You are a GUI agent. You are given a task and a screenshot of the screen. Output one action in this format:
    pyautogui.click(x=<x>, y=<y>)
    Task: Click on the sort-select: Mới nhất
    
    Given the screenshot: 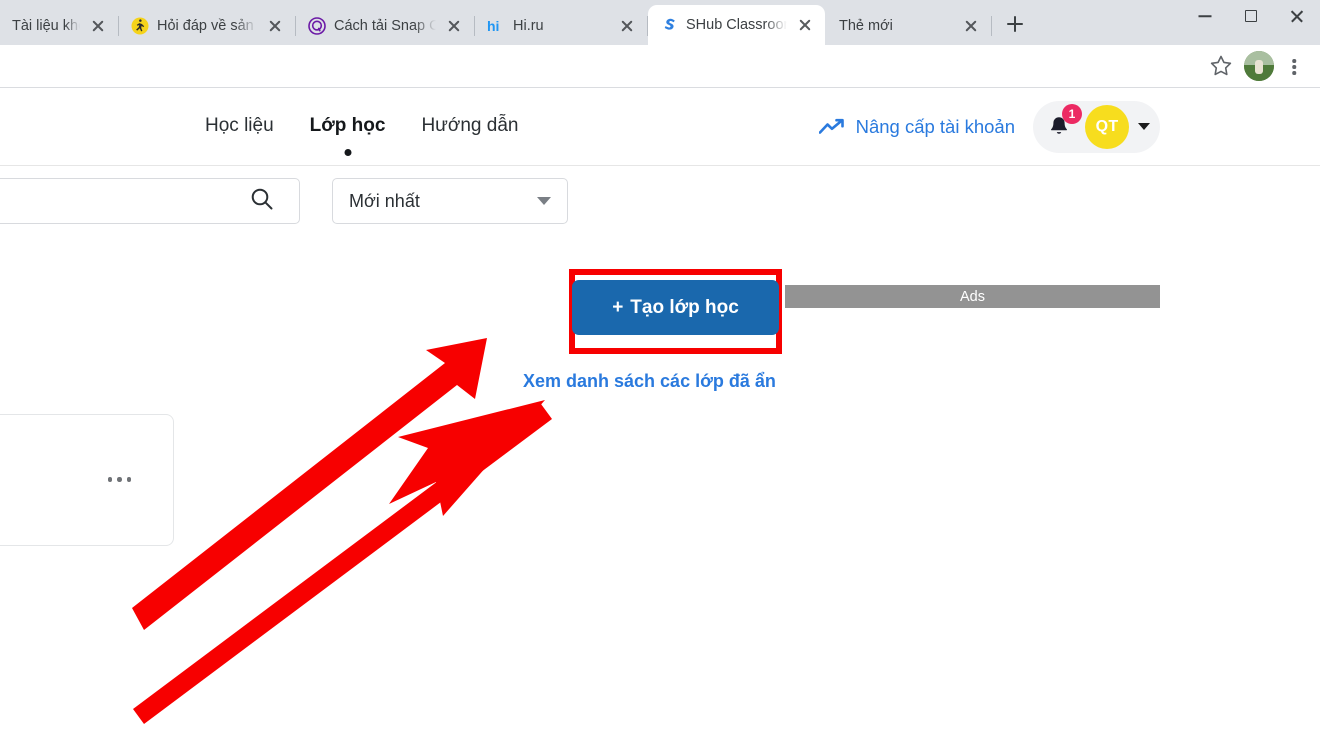 What is the action you would take?
    pyautogui.click(x=450, y=201)
    